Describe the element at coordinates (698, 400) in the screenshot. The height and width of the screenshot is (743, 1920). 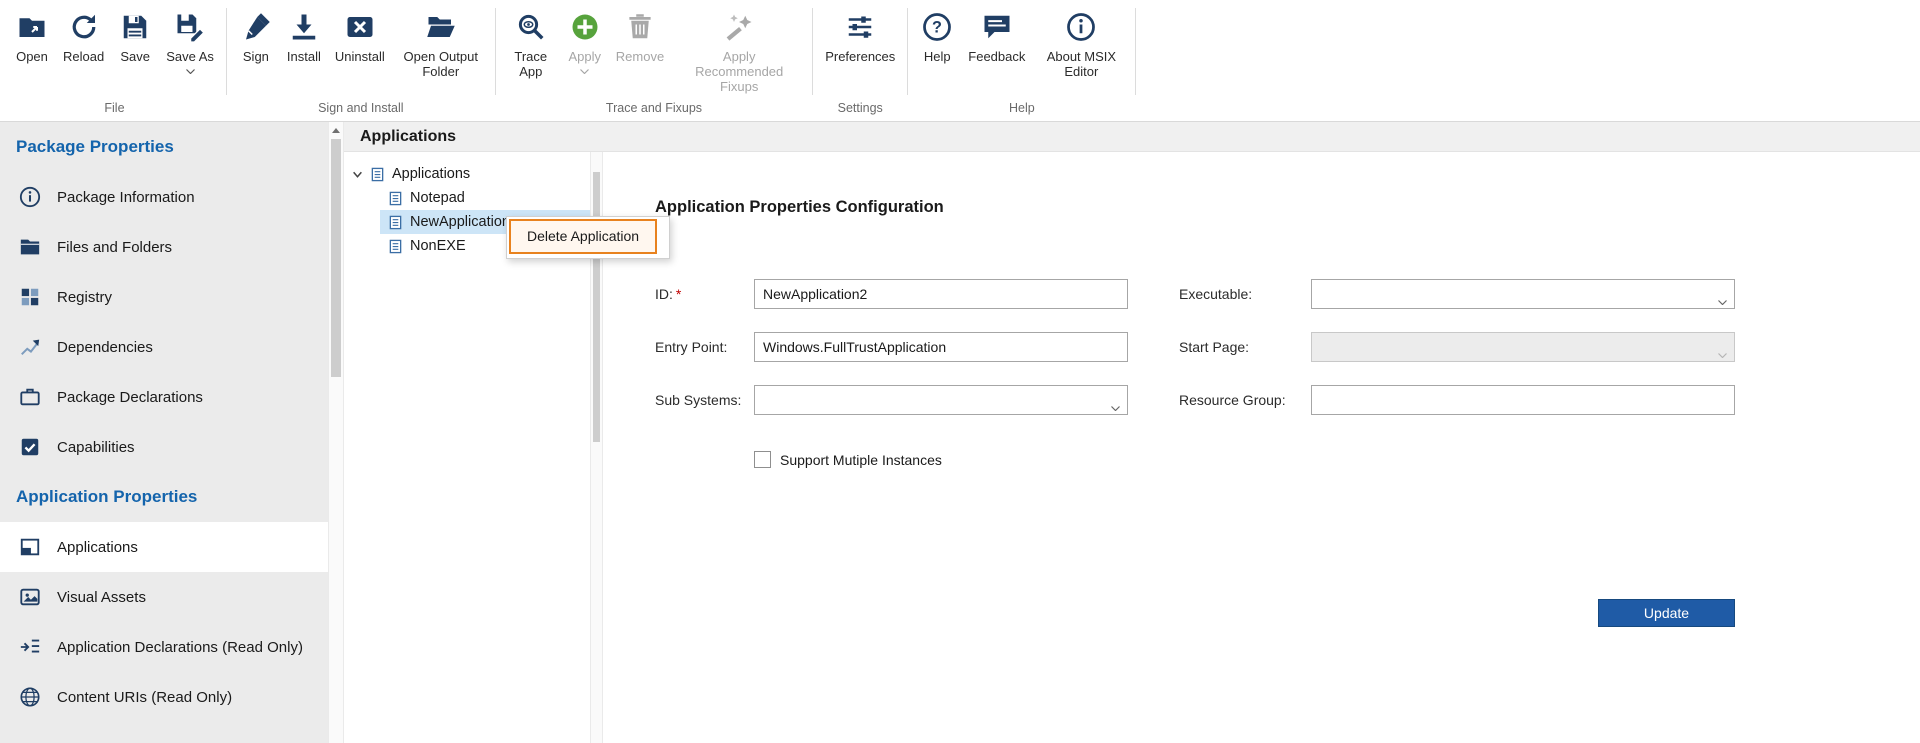
I see `sub-systems-label: Sub Systems:` at that location.